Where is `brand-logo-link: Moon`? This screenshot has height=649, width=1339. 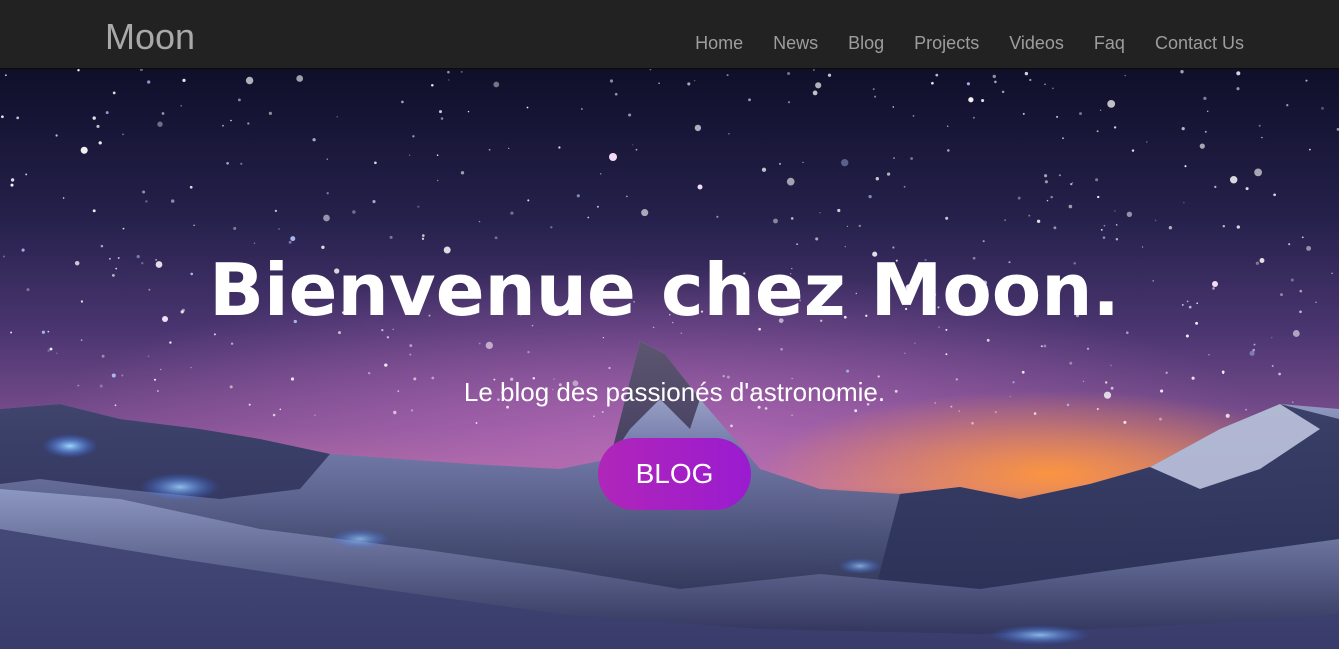 brand-logo-link: Moon is located at coordinates (150, 37).